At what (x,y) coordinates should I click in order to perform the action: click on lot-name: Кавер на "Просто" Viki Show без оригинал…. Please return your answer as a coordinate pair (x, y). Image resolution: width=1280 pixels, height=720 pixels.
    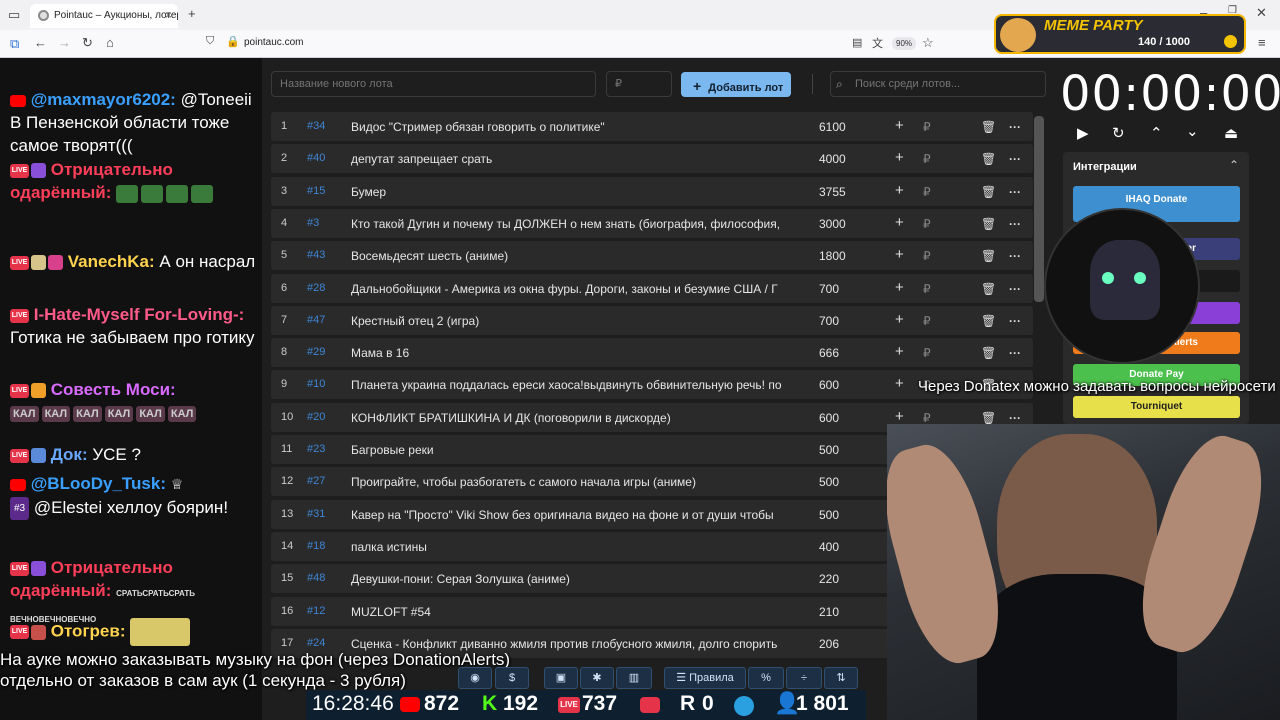
    Looking at the image, I should click on (571, 515).